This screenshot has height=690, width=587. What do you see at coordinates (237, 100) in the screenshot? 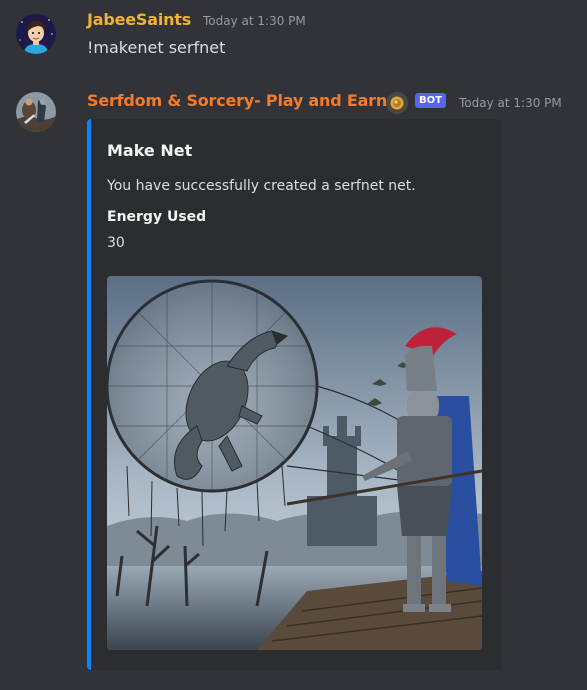
I see `bot-username: Serfdom & Sorcery- Play and Earn` at bounding box center [237, 100].